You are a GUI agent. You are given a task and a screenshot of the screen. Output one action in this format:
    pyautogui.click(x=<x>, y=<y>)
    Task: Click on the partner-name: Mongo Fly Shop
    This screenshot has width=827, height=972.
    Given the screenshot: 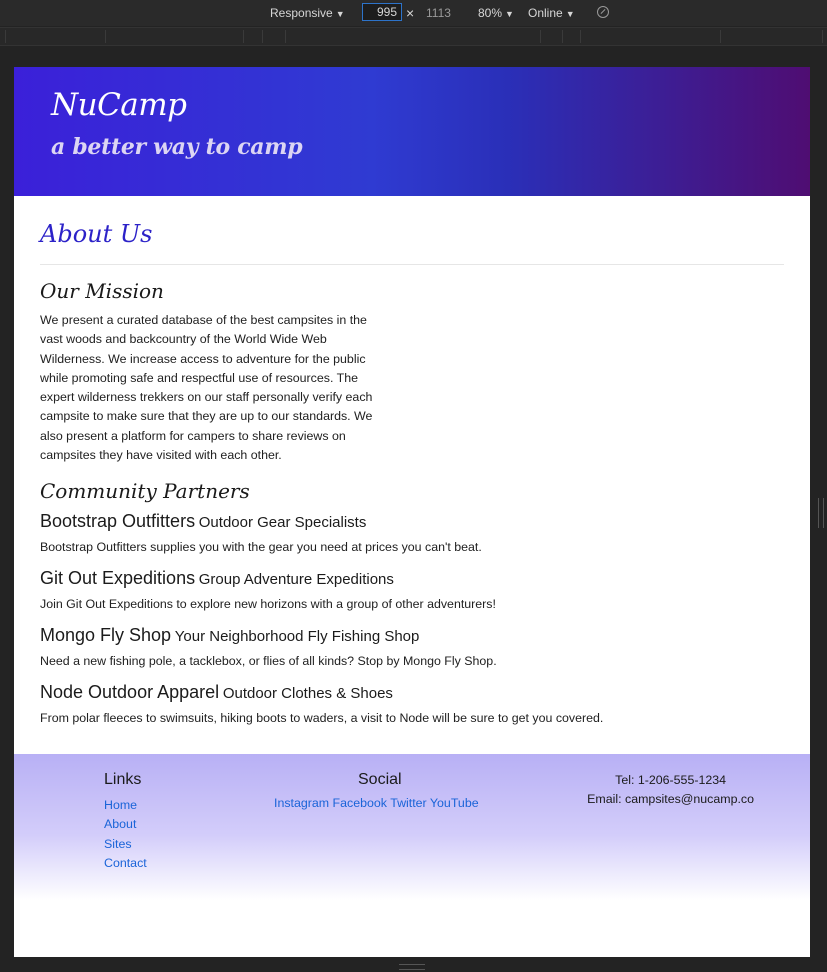 What is the action you would take?
    pyautogui.click(x=106, y=635)
    